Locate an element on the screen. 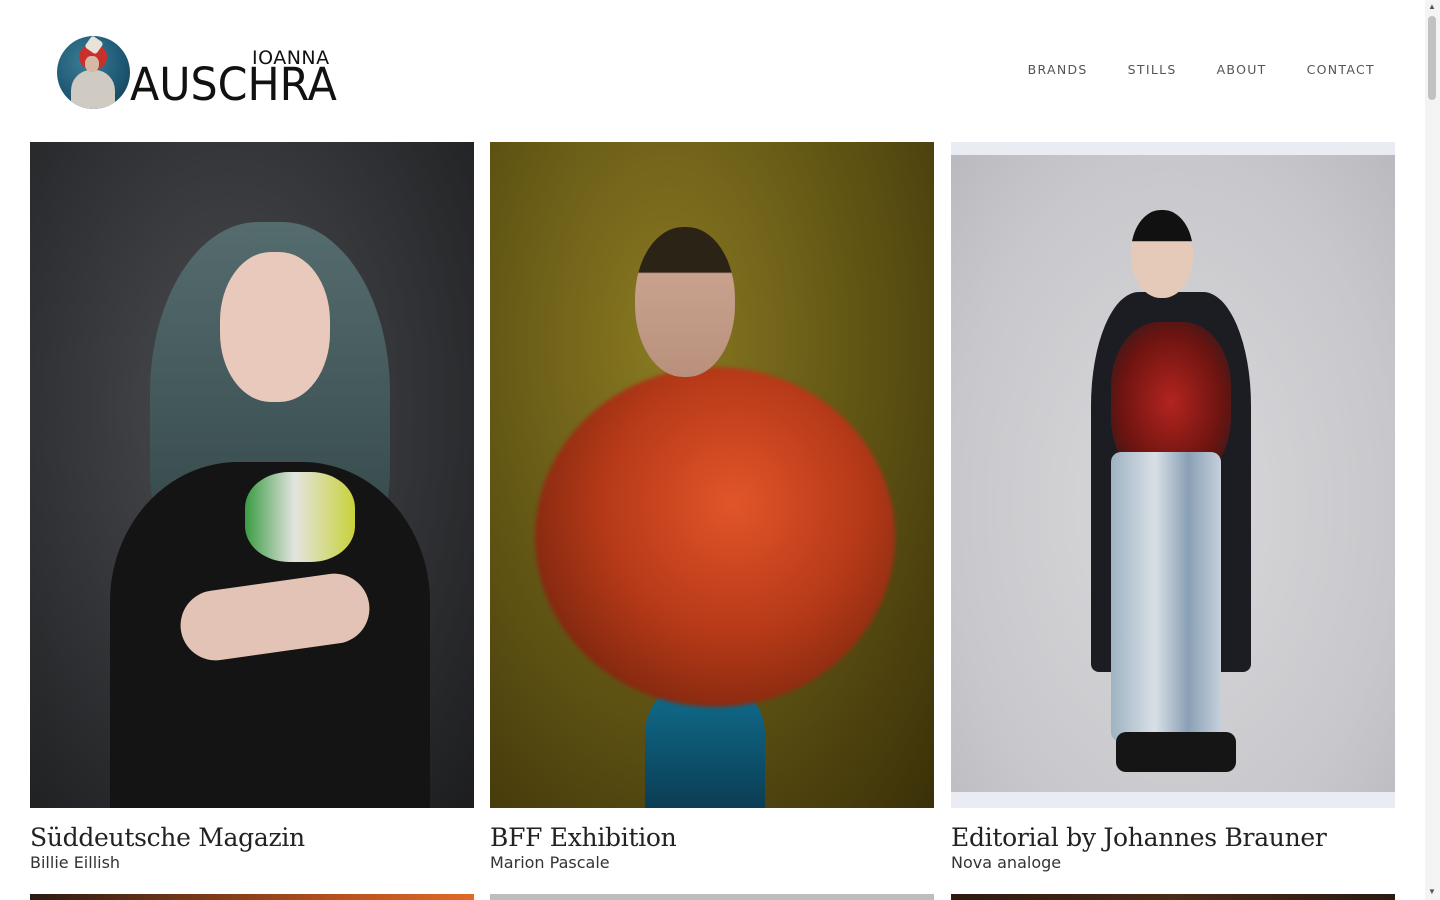 The width and height of the screenshot is (1440, 900). site-logo: IOANNA AUSCHRA is located at coordinates (201, 73).